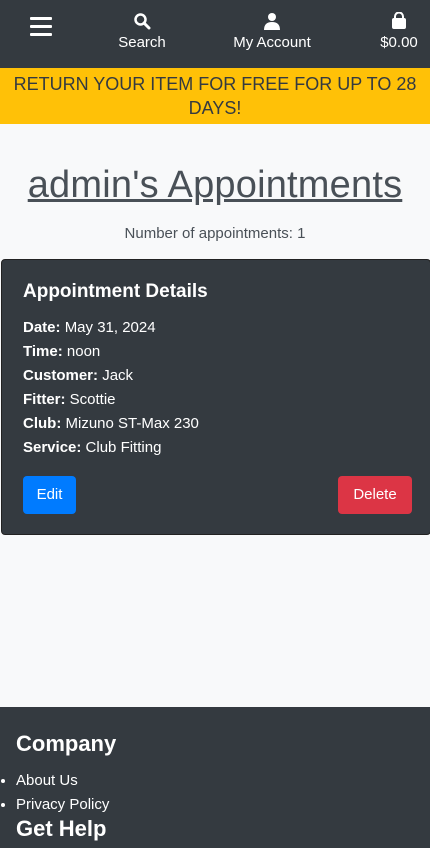 The height and width of the screenshot is (848, 430). I want to click on time-label: Time:, so click(43, 351).